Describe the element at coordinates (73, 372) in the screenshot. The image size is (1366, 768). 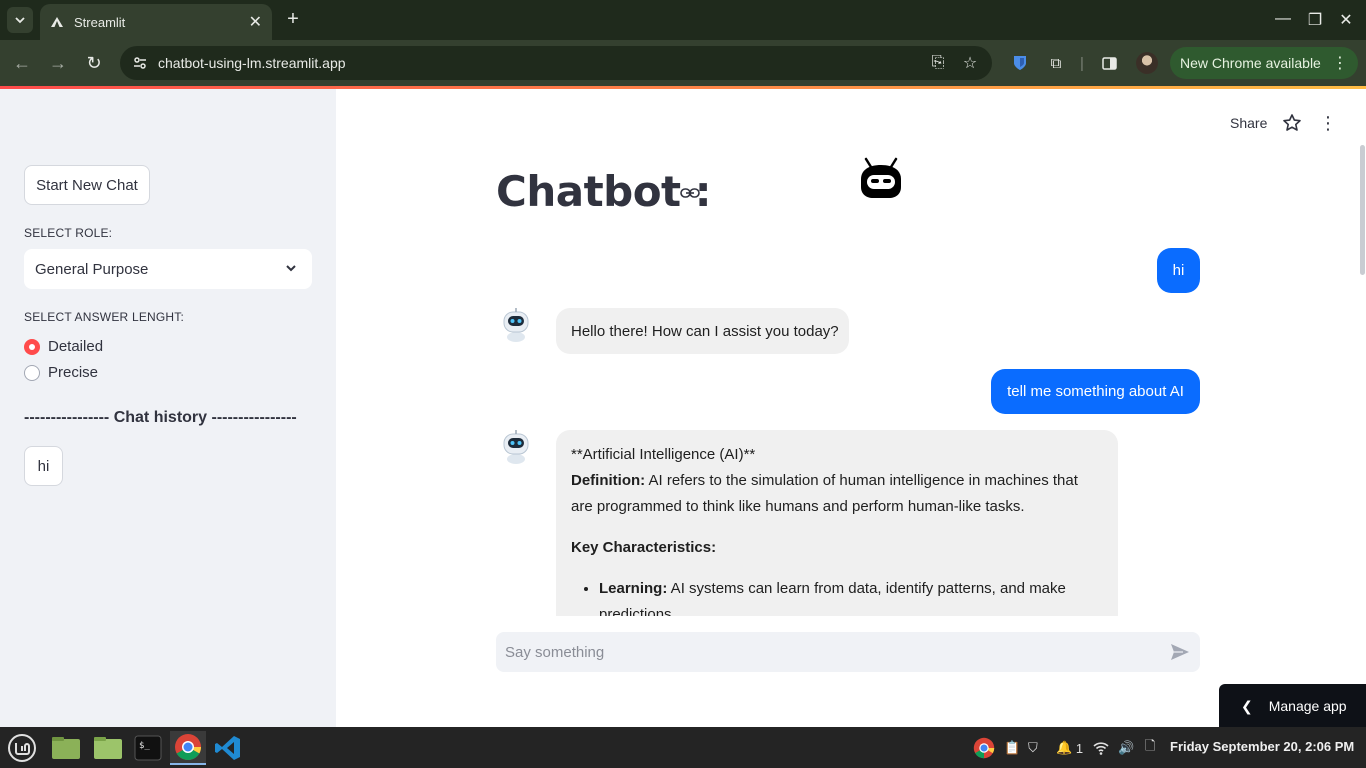
I see `radio-precise-label: Precise` at that location.